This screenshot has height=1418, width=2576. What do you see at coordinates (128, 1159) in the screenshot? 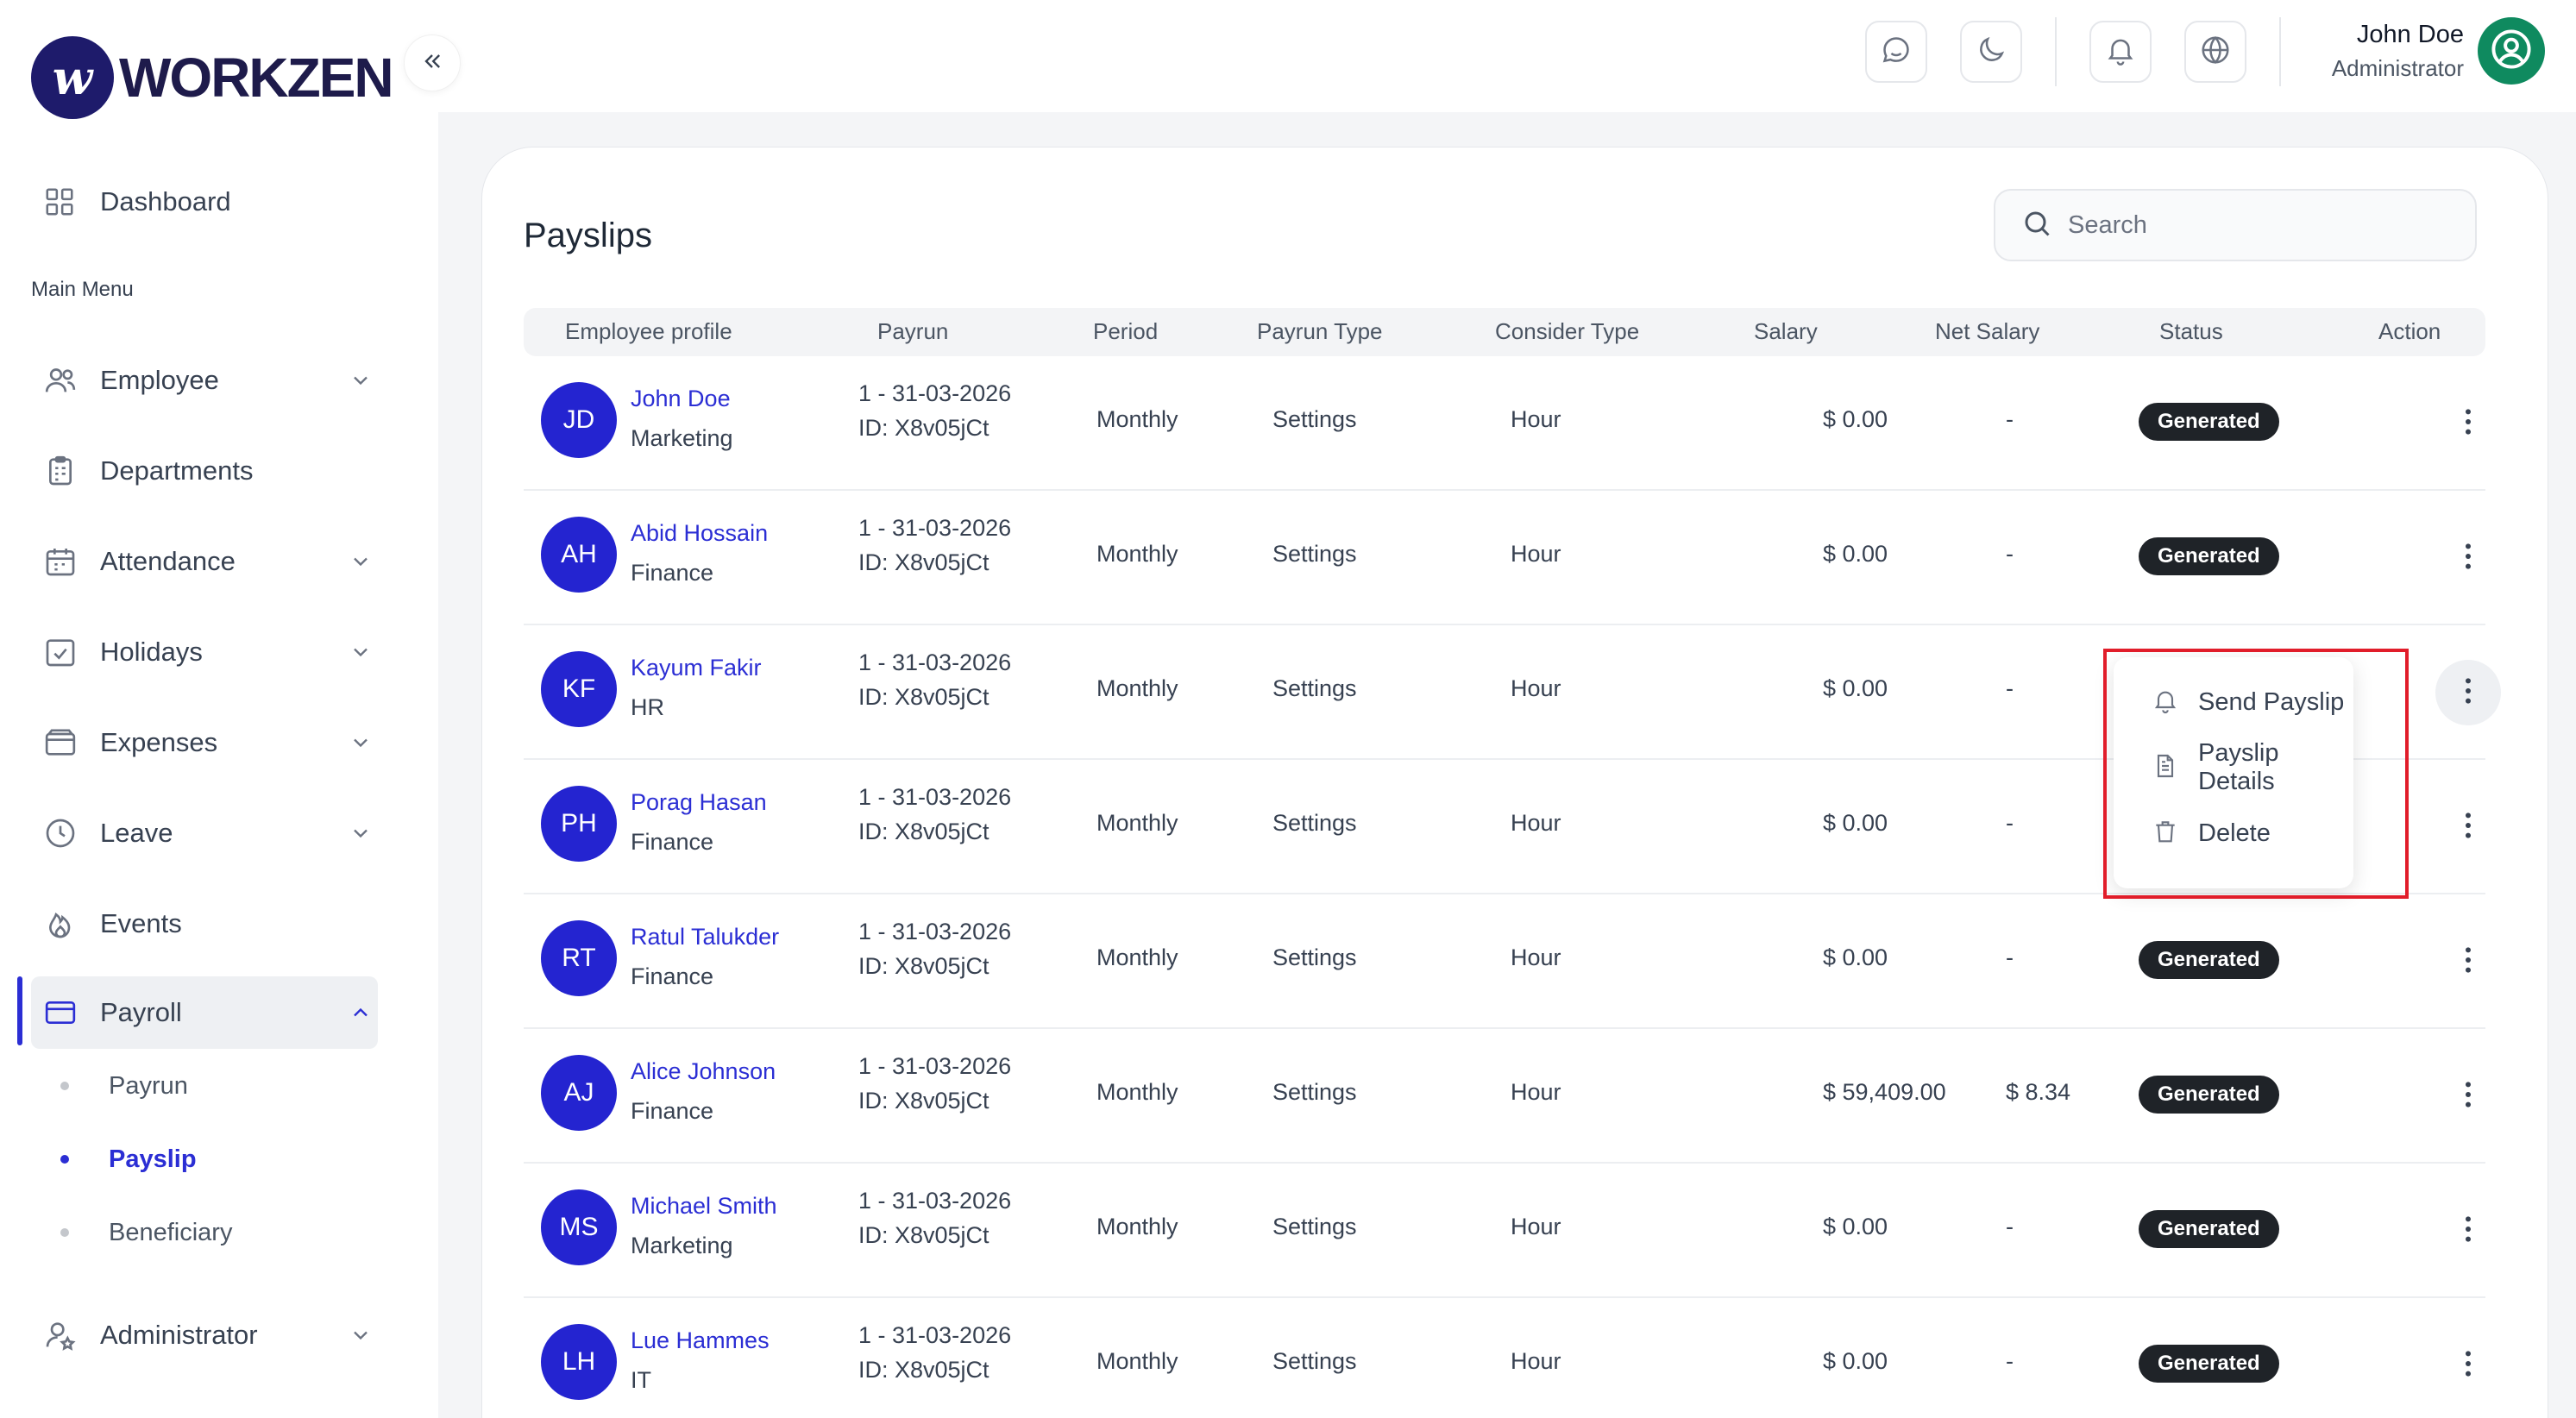
I see `sidebar-subitem-payslip: Payslip` at bounding box center [128, 1159].